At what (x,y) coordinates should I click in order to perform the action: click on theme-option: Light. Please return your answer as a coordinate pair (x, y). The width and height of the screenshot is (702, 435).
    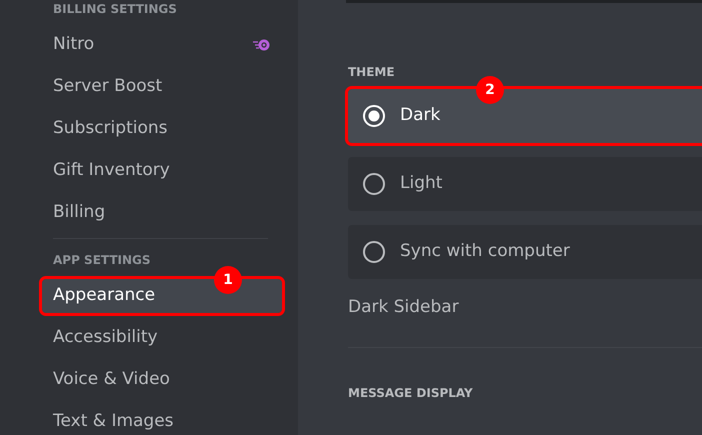
    Looking at the image, I should click on (525, 184).